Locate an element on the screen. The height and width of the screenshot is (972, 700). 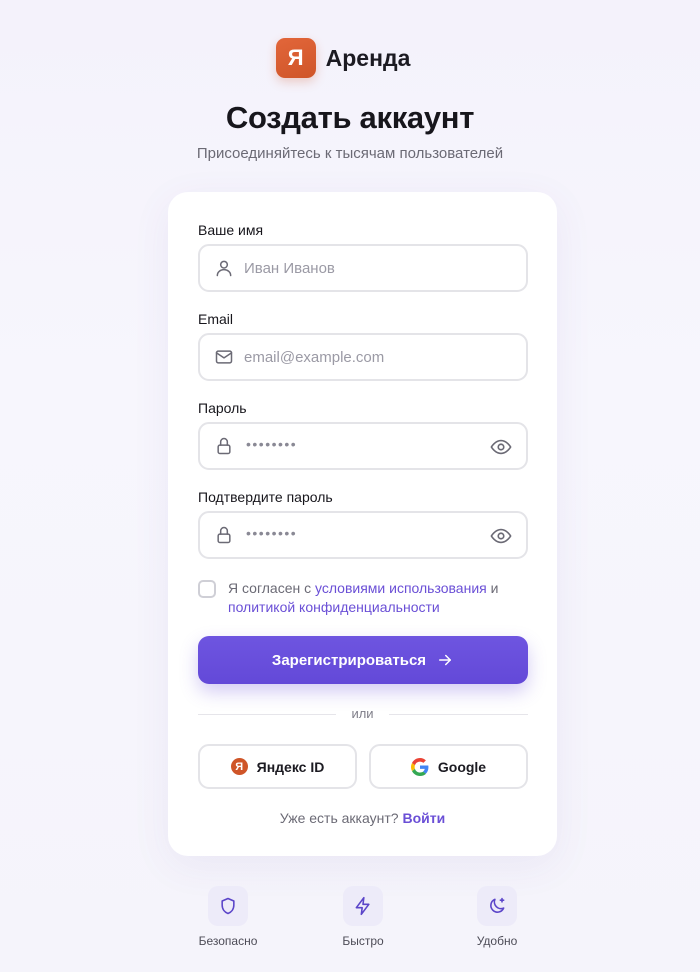
agreement-text-before: Я согласен с is located at coordinates (271, 588).